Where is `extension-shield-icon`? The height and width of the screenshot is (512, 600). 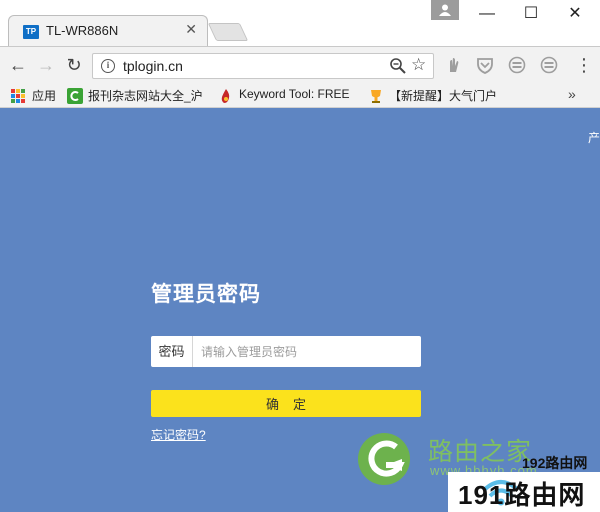
extension-shield-icon is located at coordinates (485, 65).